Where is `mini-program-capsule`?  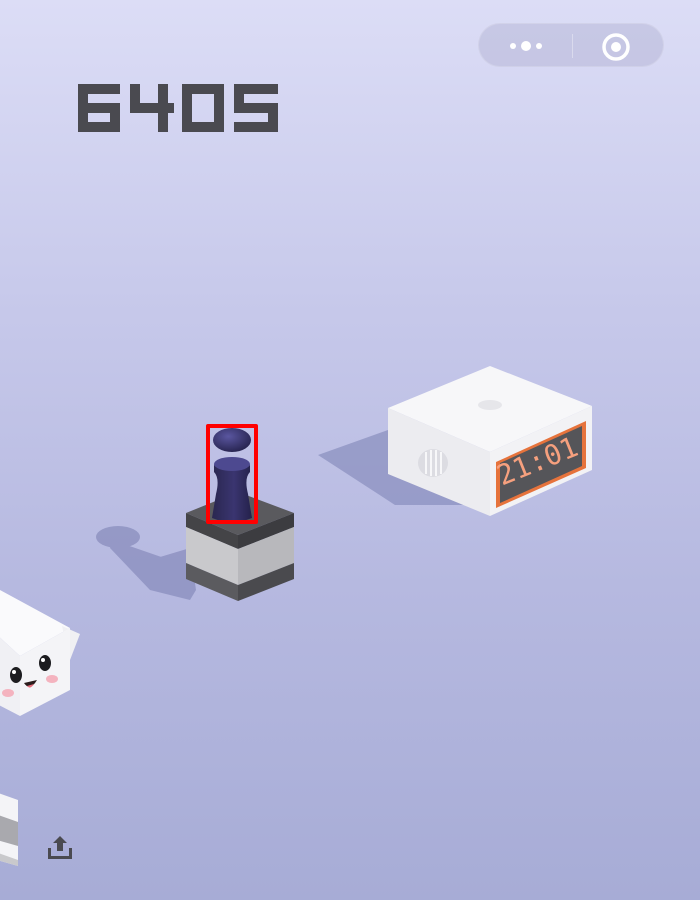 mini-program-capsule is located at coordinates (571, 45).